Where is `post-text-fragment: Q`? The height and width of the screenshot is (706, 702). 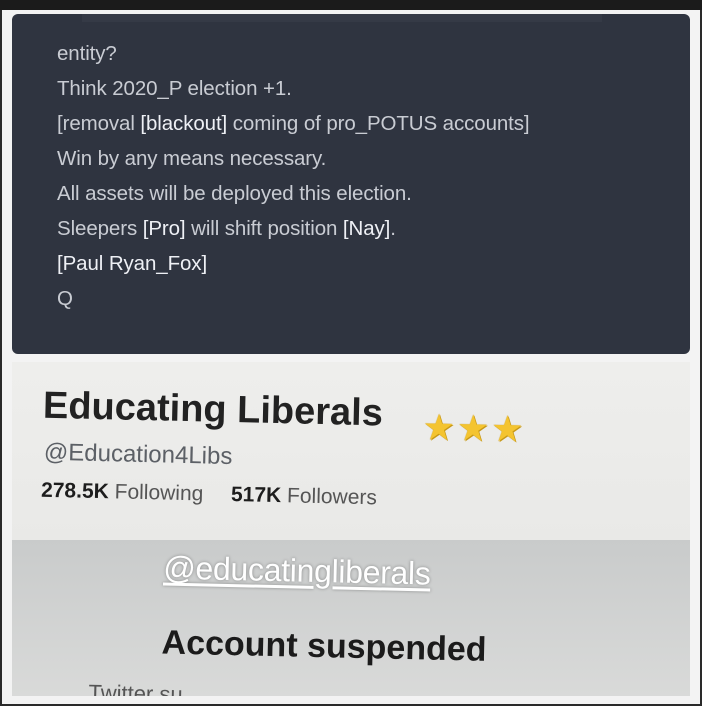
post-text-fragment: Q is located at coordinates (65, 298).